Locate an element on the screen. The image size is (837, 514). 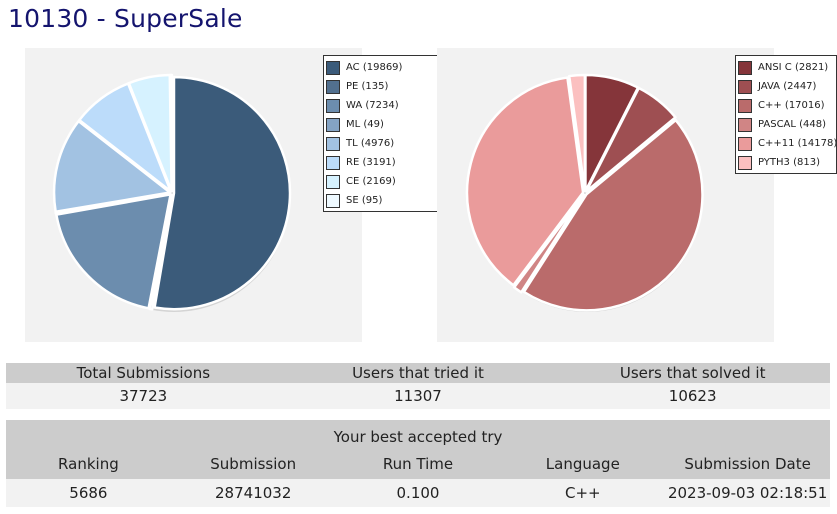
verdict-legend-label-se: SE (95) is located at coordinates (364, 200).